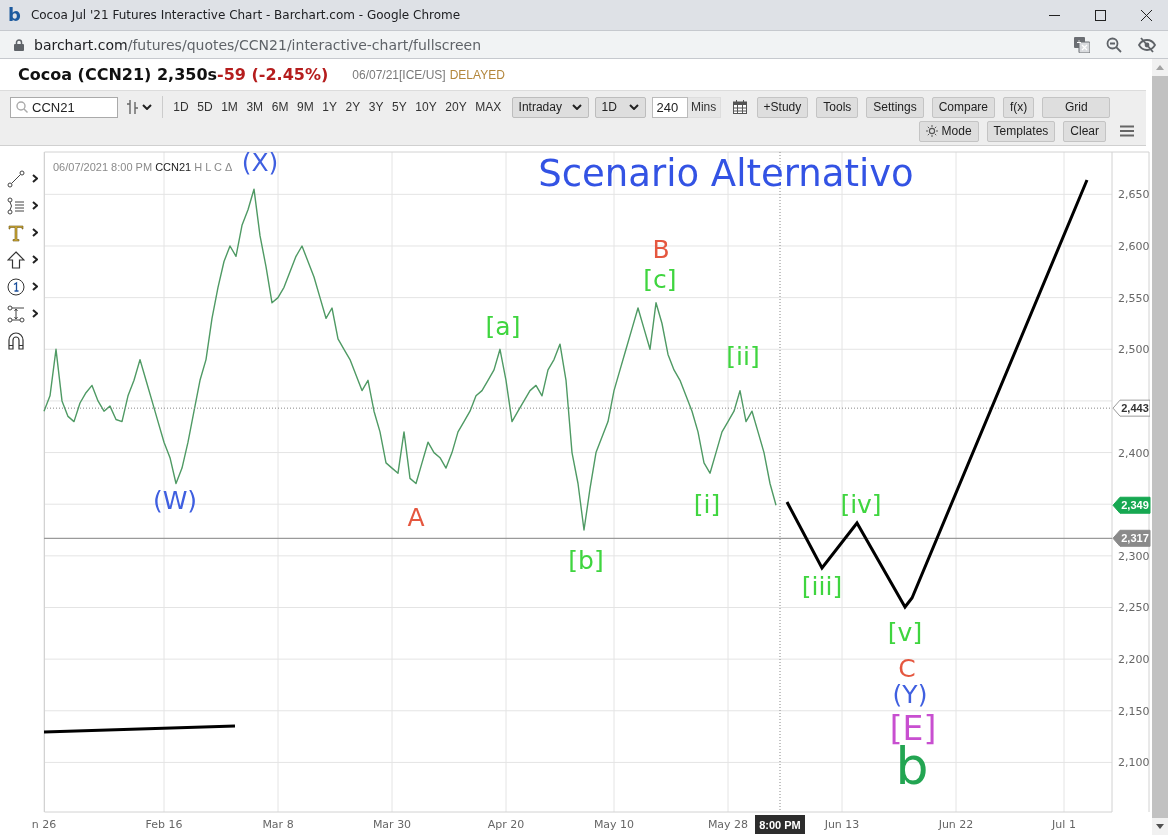 Image resolution: width=1168 pixels, height=835 pixels. What do you see at coordinates (353, 107) in the screenshot?
I see `period-option: 2Y` at bounding box center [353, 107].